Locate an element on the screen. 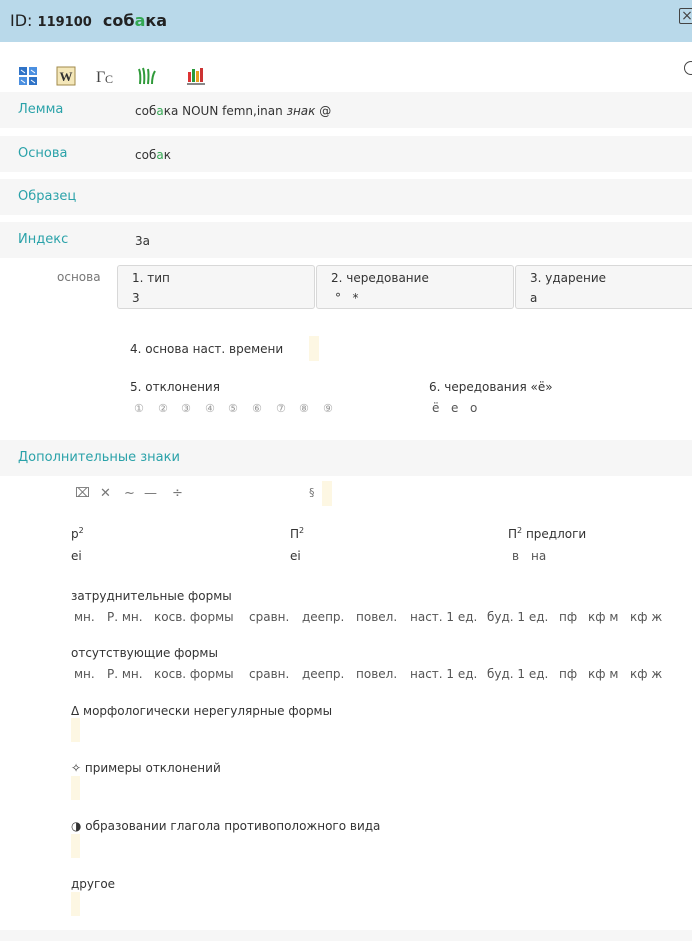 The height and width of the screenshot is (941, 692). present-stem-input is located at coordinates (314, 348).